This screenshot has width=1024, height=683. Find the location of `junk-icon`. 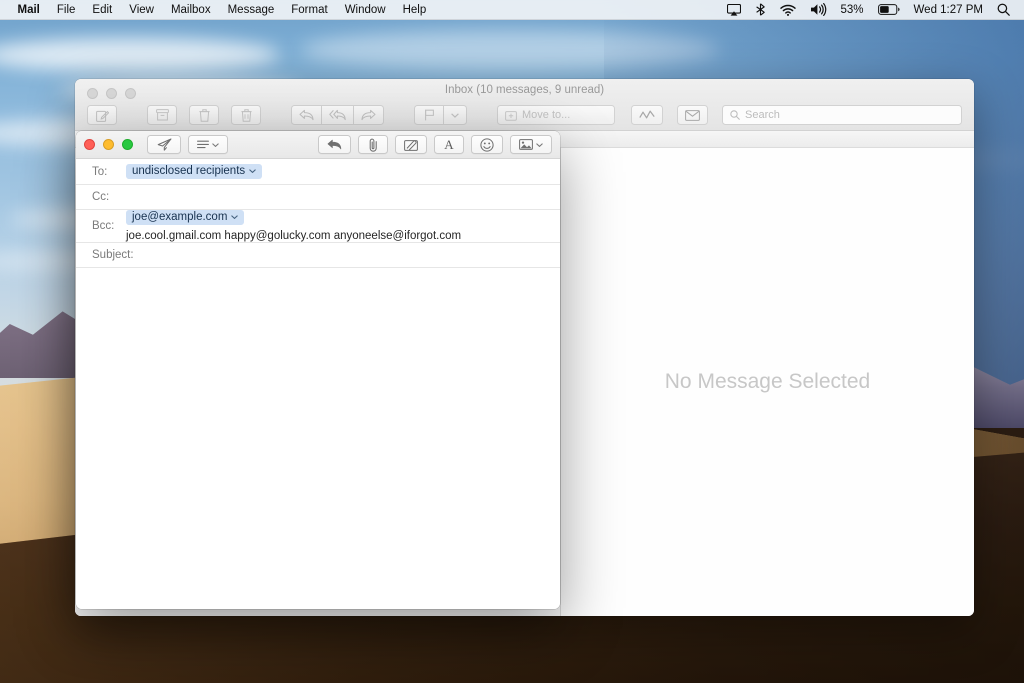

junk-icon is located at coordinates (204, 115).